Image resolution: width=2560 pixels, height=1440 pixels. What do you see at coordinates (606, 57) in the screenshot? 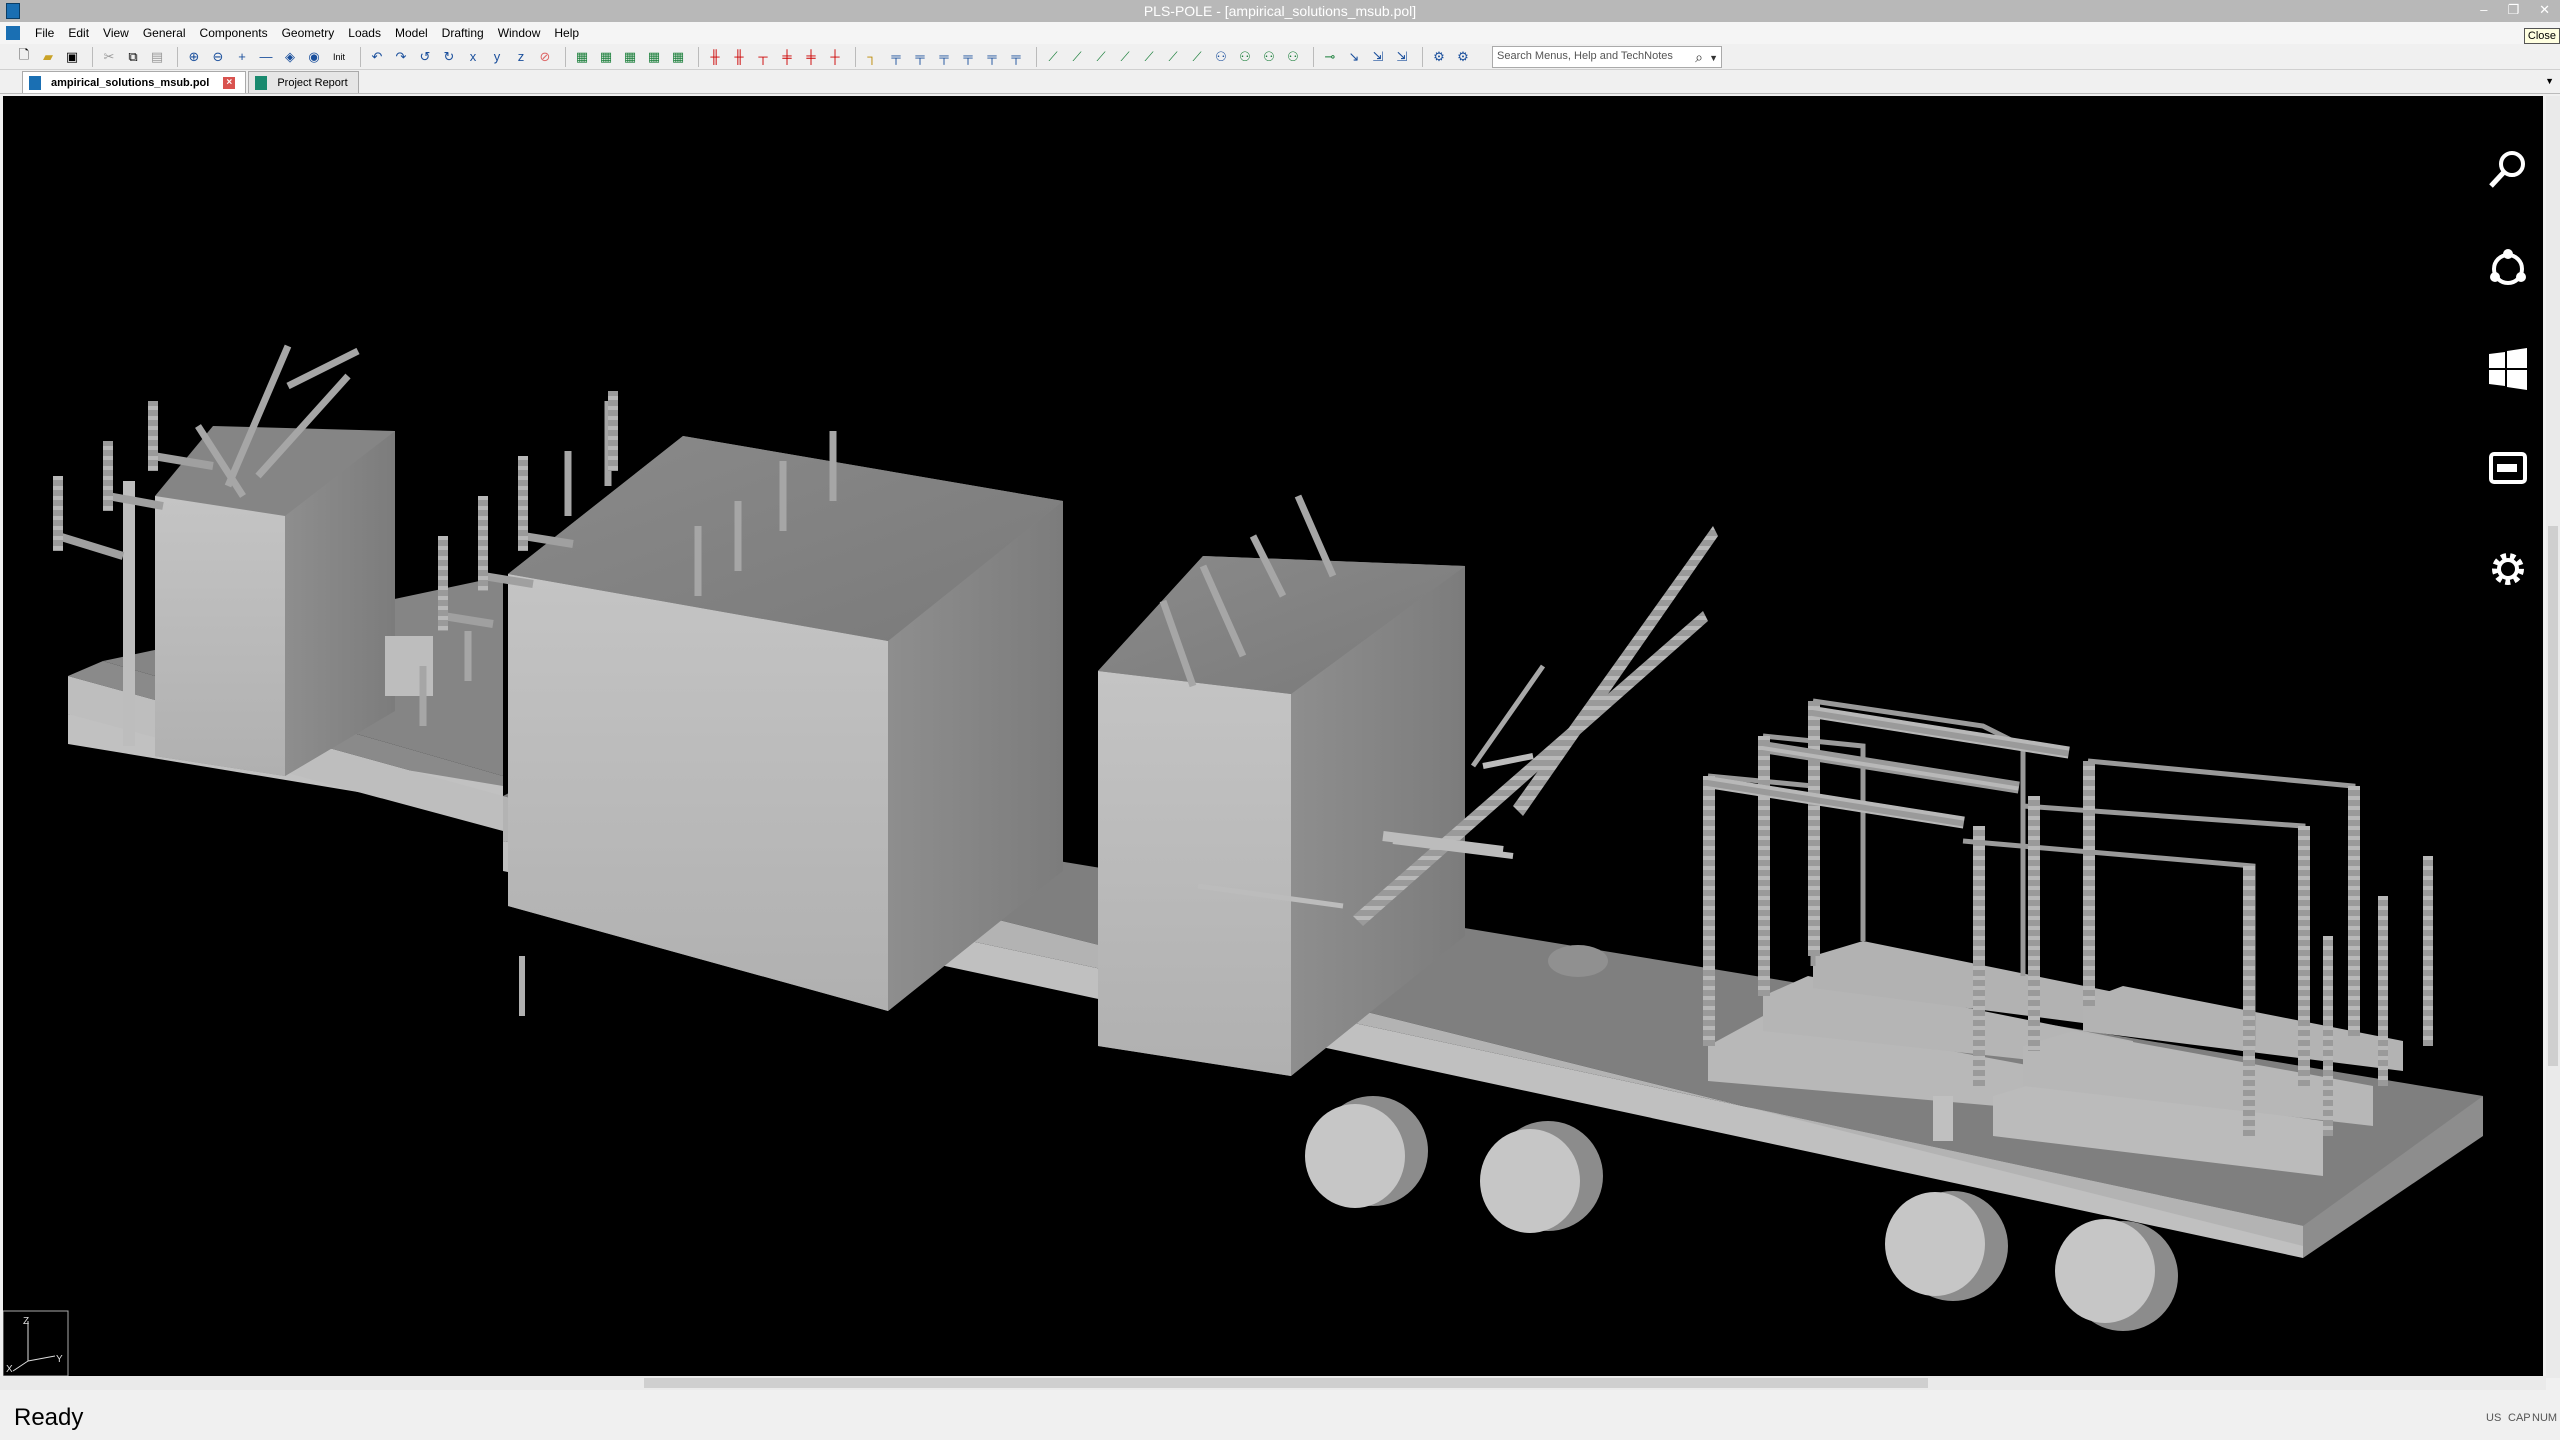
I see `view-2-icon: ▦` at bounding box center [606, 57].